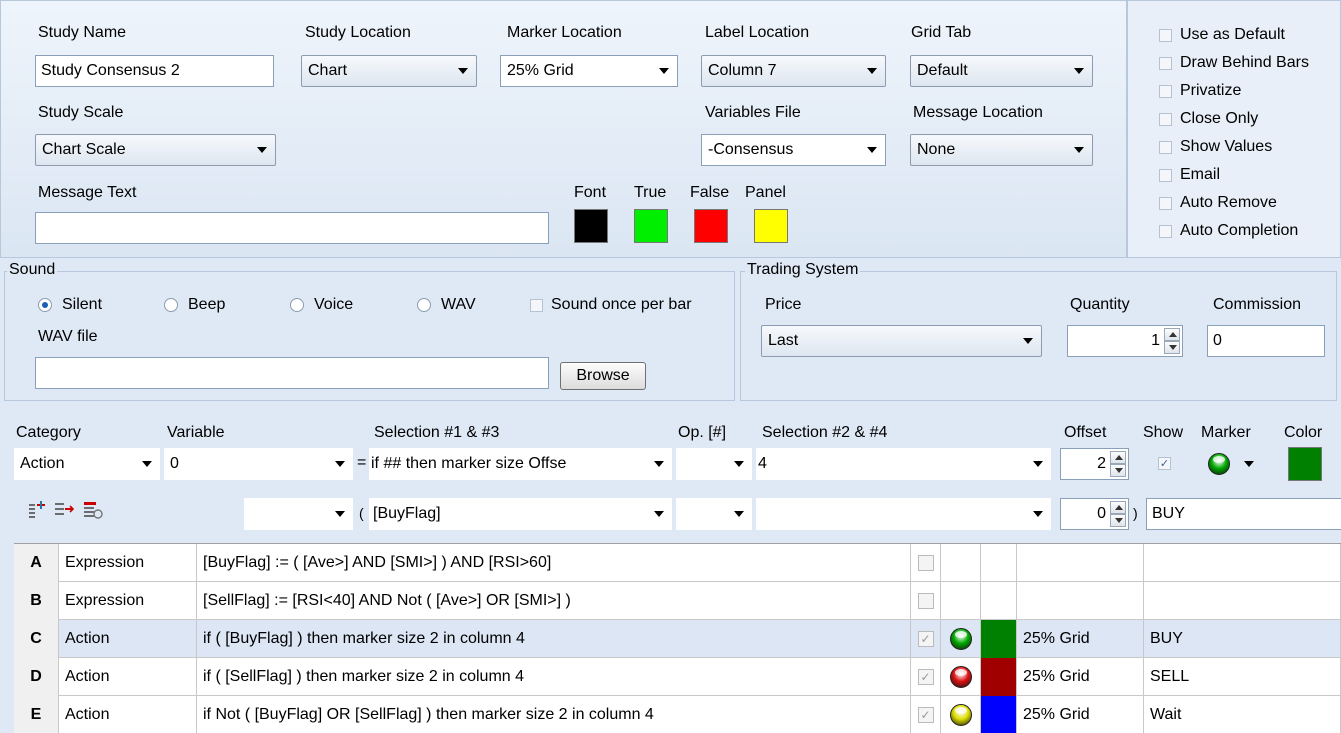  What do you see at coordinates (1080, 677) in the screenshot?
I see `row-location: 25% Grid` at bounding box center [1080, 677].